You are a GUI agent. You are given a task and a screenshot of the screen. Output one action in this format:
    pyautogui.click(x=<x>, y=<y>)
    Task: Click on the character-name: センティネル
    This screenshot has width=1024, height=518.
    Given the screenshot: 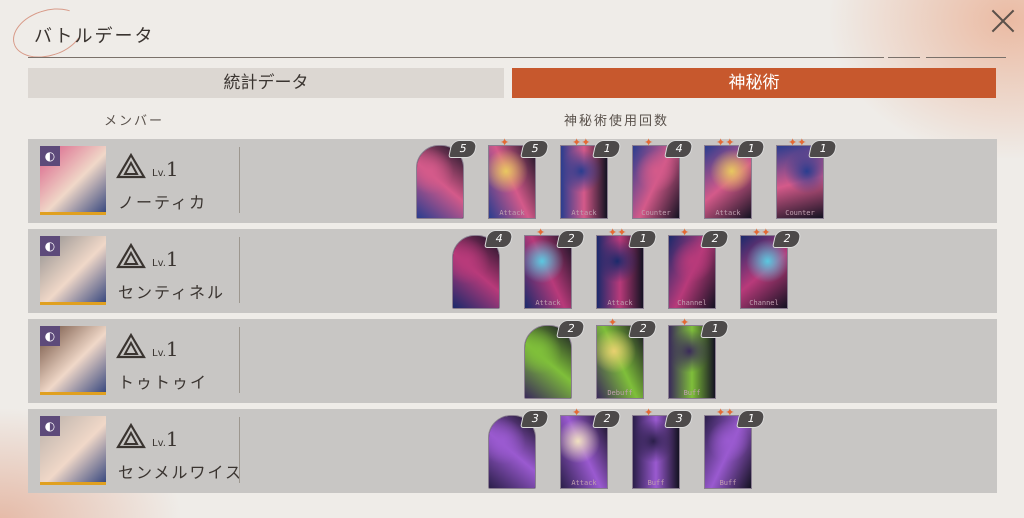 What is the action you would take?
    pyautogui.click(x=172, y=292)
    